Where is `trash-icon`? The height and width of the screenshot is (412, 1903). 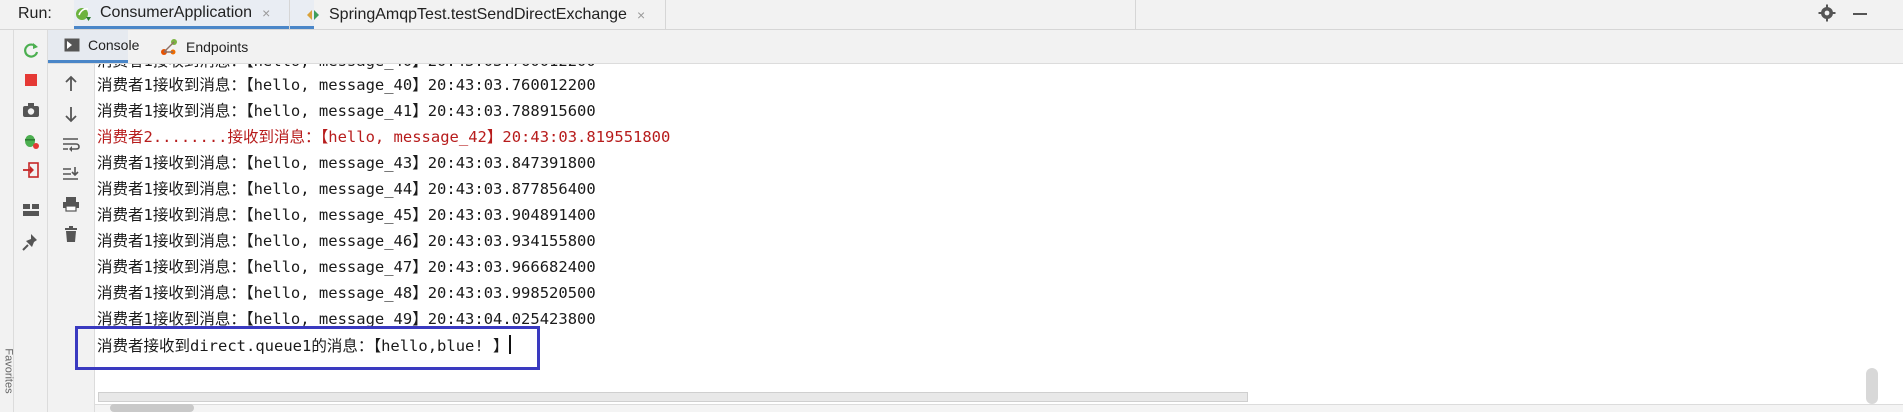 trash-icon is located at coordinates (71, 234).